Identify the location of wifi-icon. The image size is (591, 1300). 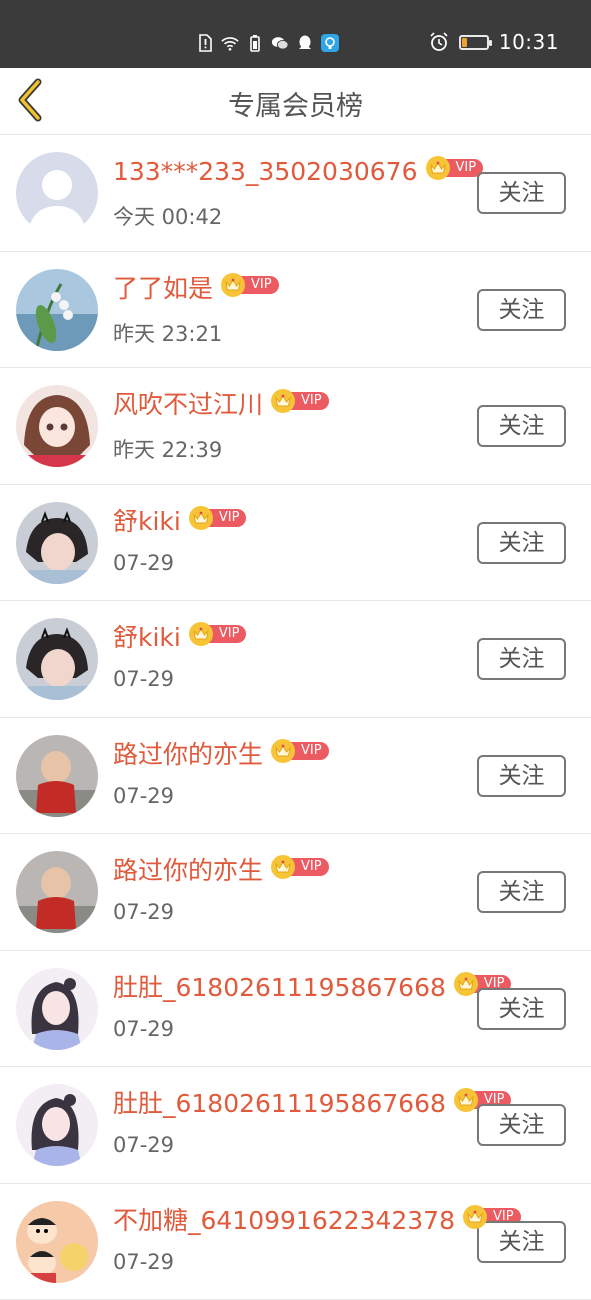
(230, 43).